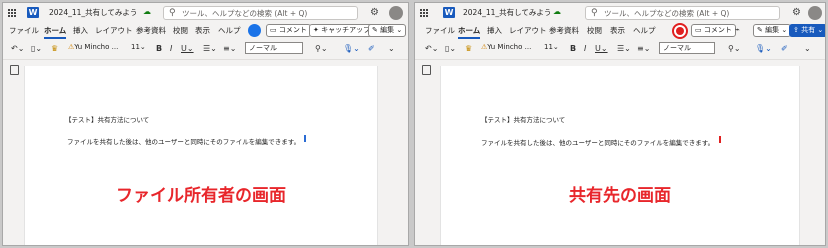 The width and height of the screenshot is (828, 248). I want to click on catchup-button: ✦ キャッチアップ, so click(342, 30).